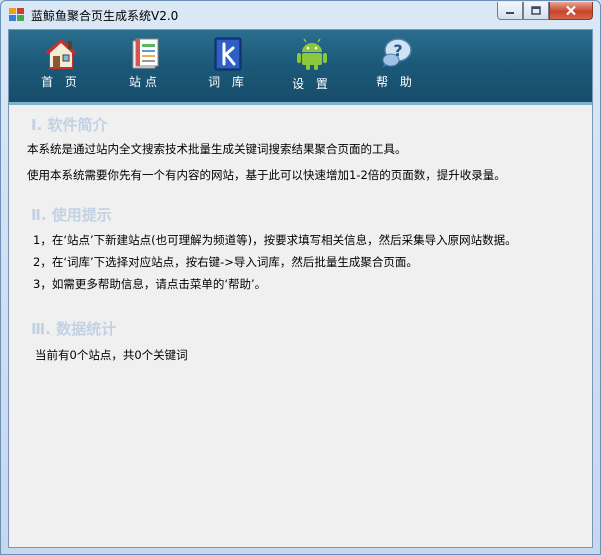 Image resolution: width=601 pixels, height=555 pixels. Describe the element at coordinates (228, 54) in the screenshot. I see `letter-k-icon` at that location.